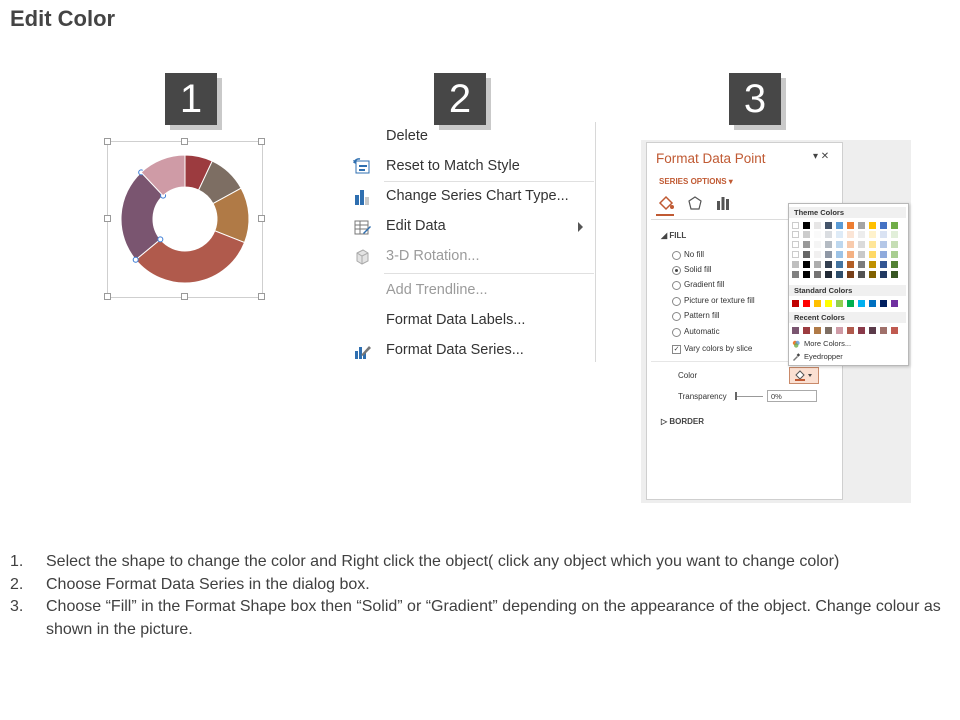 The width and height of the screenshot is (960, 720). I want to click on fill-line-icon, so click(666, 203).